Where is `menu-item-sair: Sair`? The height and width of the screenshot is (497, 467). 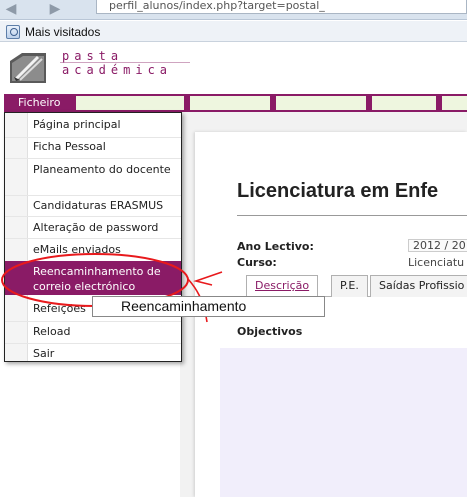
menu-item-sair: Sair is located at coordinates (93, 352).